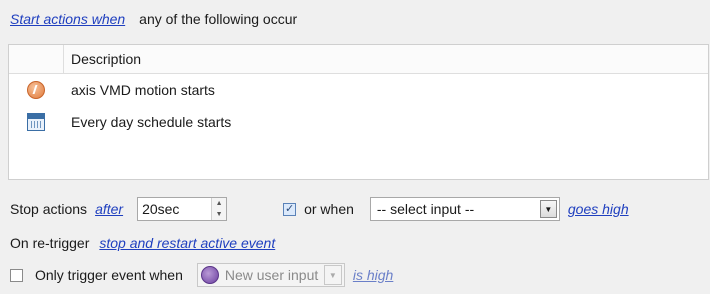  I want to click on trigger-list-header: Description, so click(358, 59).